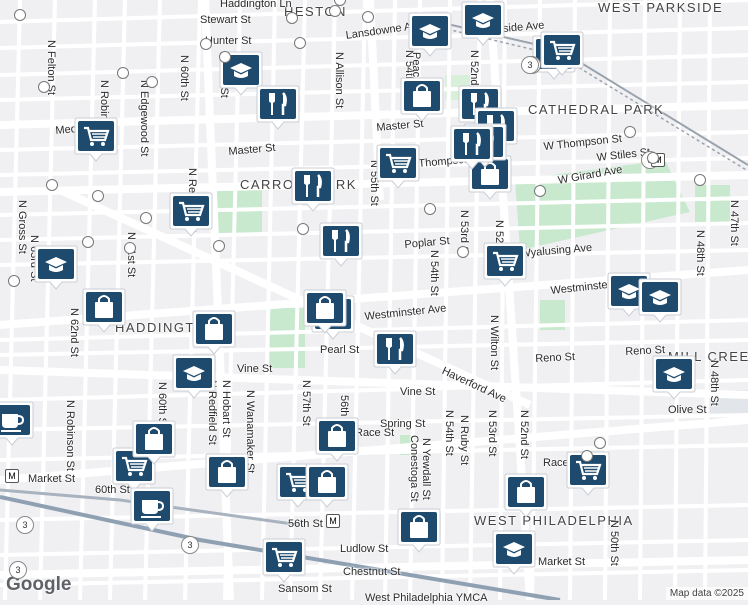 The height and width of the screenshot is (605, 748). Describe the element at coordinates (706, 593) in the screenshot. I see `map-attribution: Map data ©2025` at that location.